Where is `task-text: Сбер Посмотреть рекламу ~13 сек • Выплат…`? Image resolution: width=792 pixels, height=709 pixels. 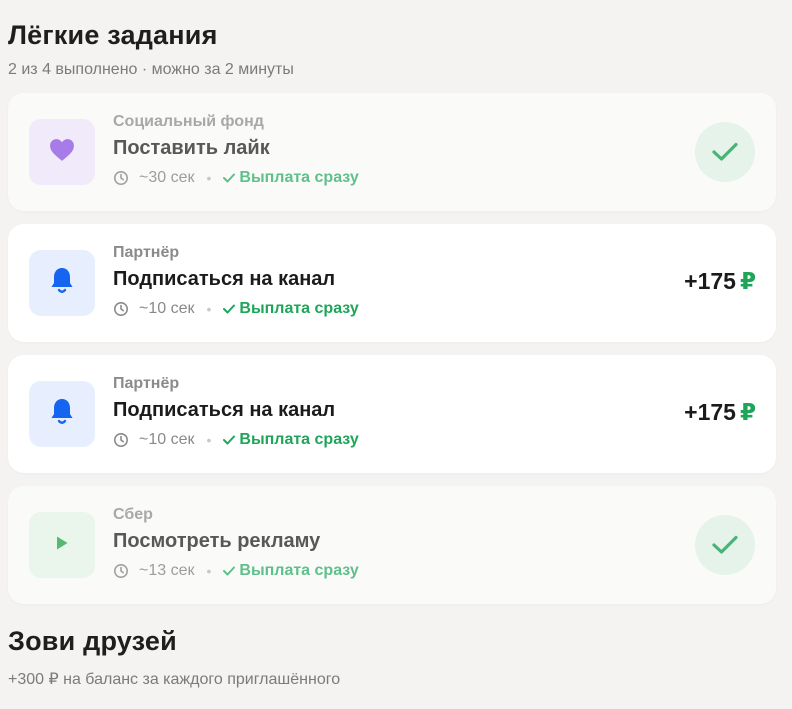
task-text: Сбер Посмотреть рекламу ~13 сек • Выплат… is located at coordinates (236, 543).